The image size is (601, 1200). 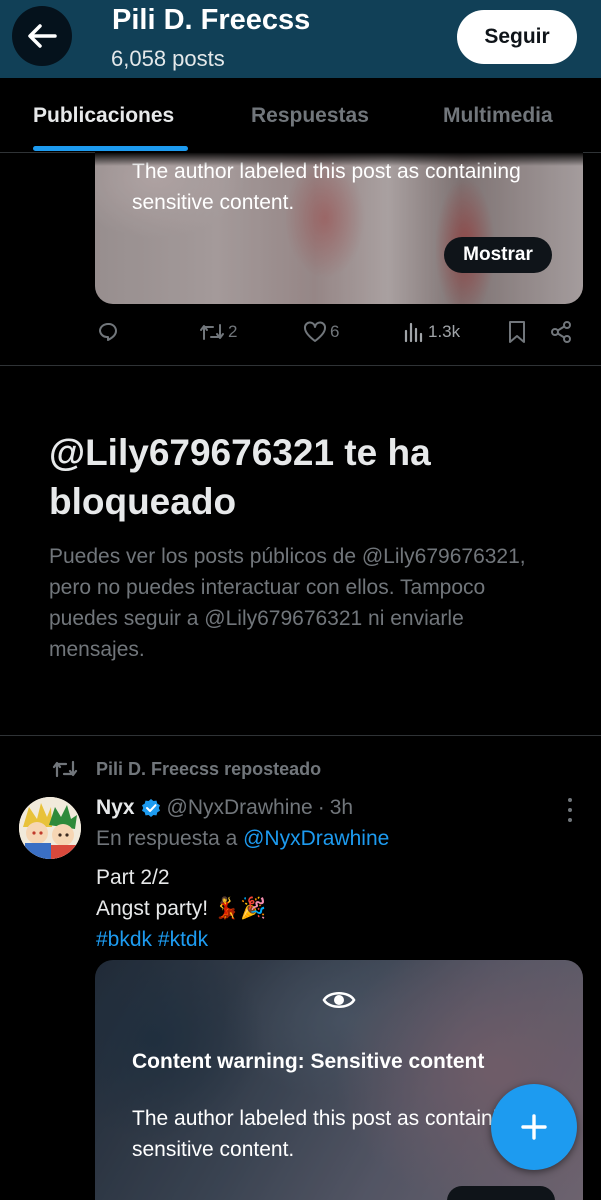 I want to click on heart-icon, so click(x=315, y=331).